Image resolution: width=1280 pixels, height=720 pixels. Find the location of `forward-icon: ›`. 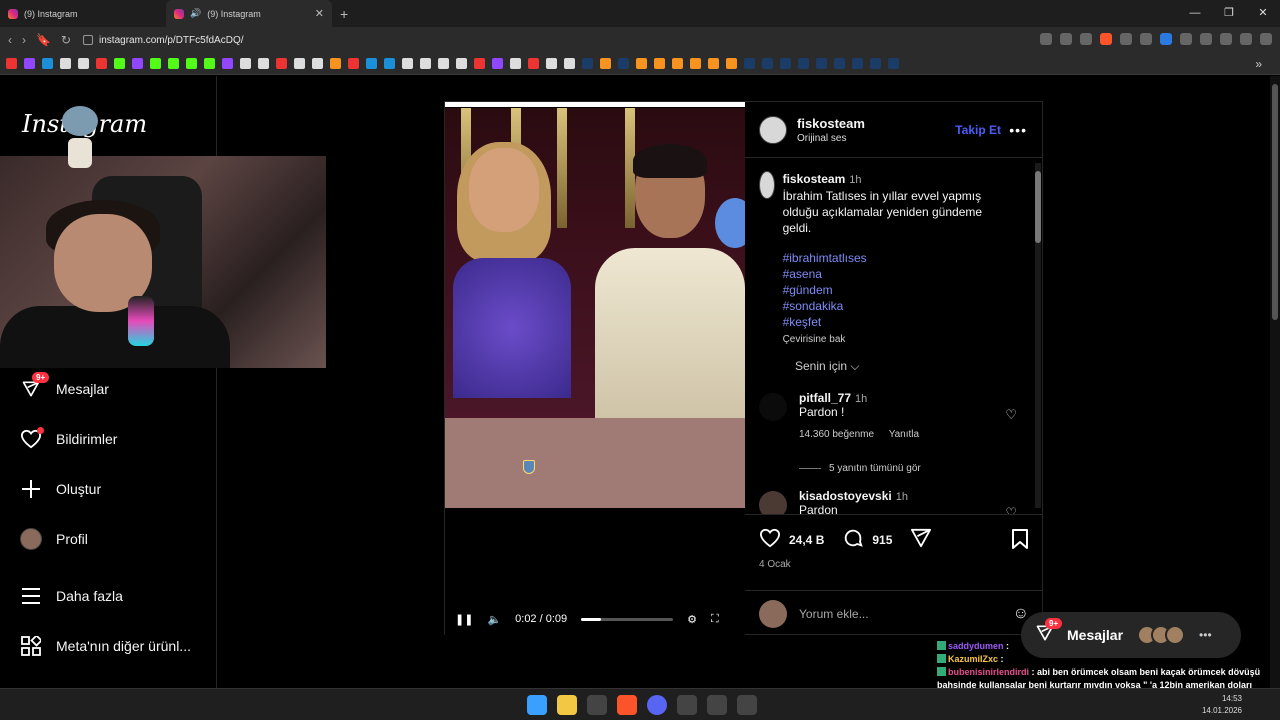

forward-icon: › is located at coordinates (24, 40).